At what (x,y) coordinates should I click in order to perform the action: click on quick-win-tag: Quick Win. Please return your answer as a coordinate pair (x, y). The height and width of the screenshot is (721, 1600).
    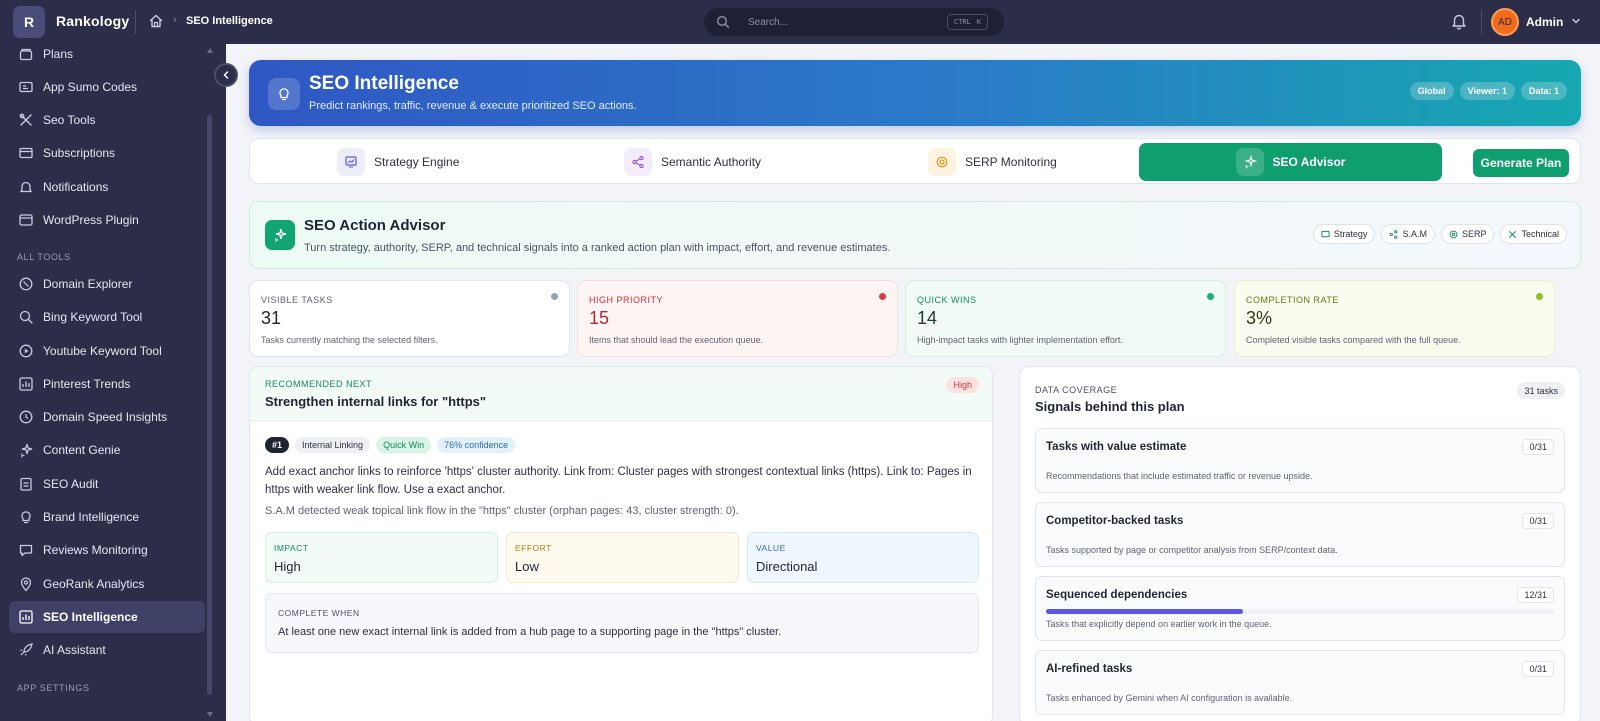
    Looking at the image, I should click on (404, 445).